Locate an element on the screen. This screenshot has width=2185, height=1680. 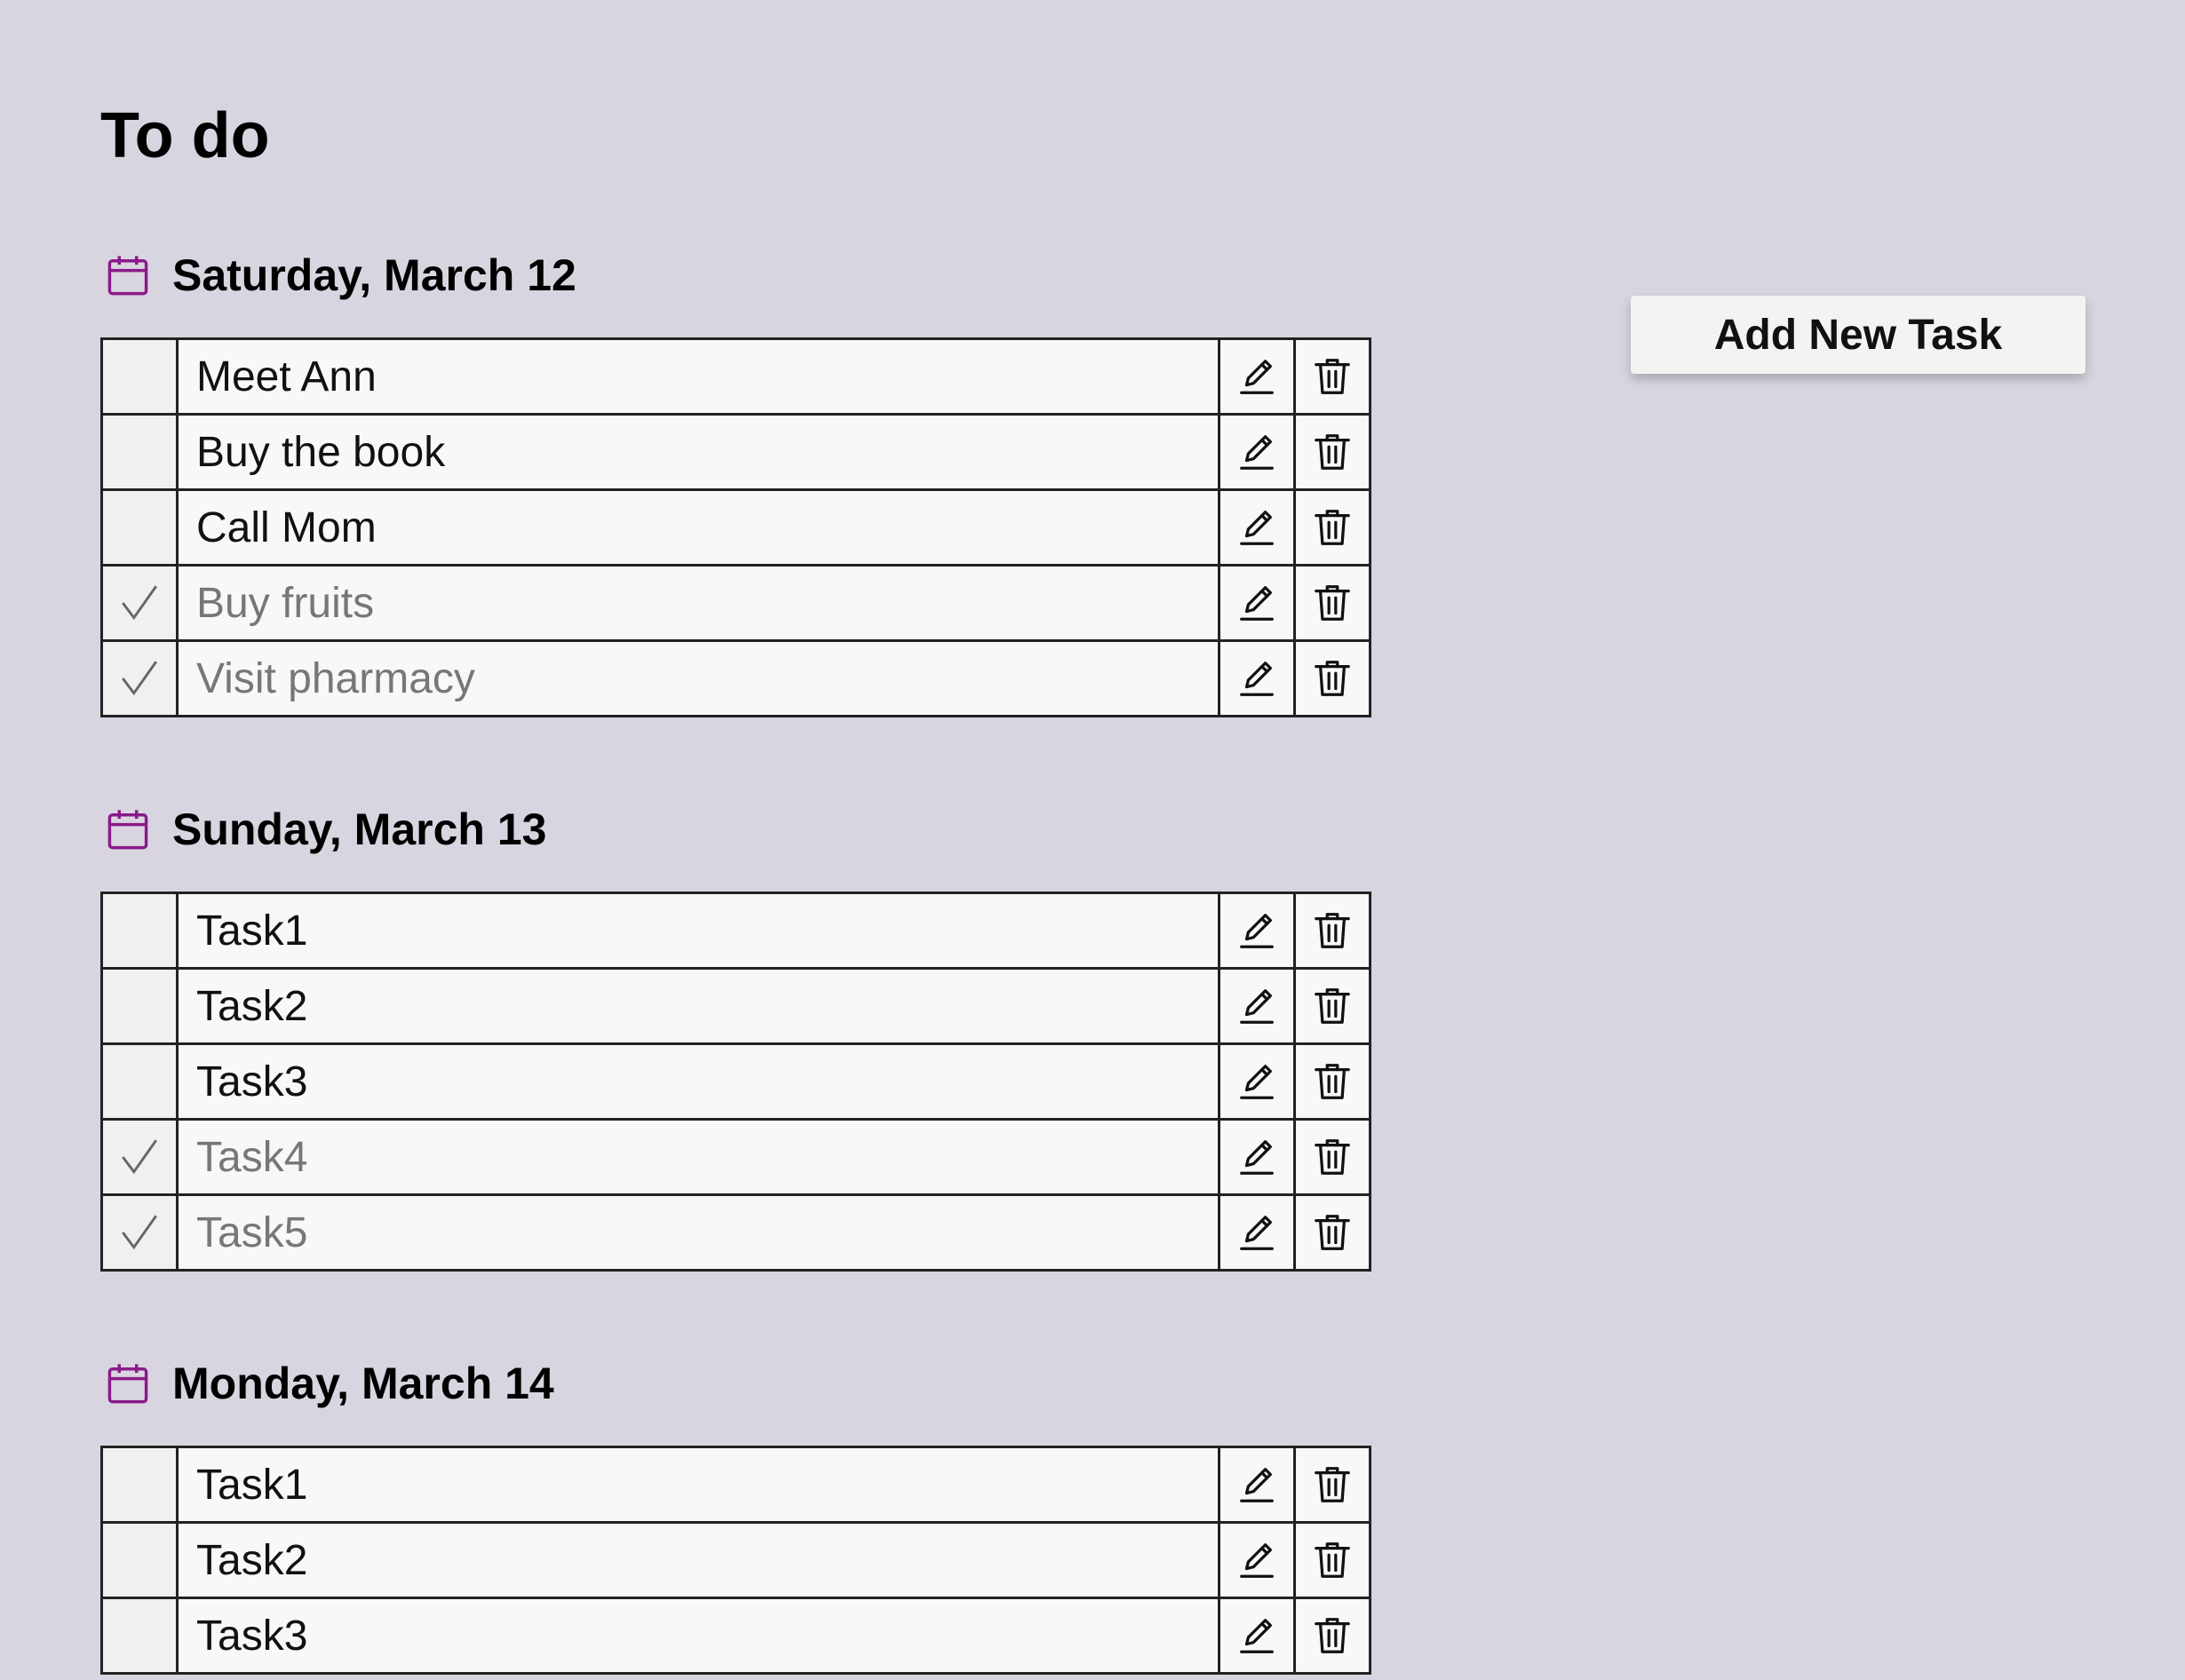
task-row: Task4 is located at coordinates (735, 1157).